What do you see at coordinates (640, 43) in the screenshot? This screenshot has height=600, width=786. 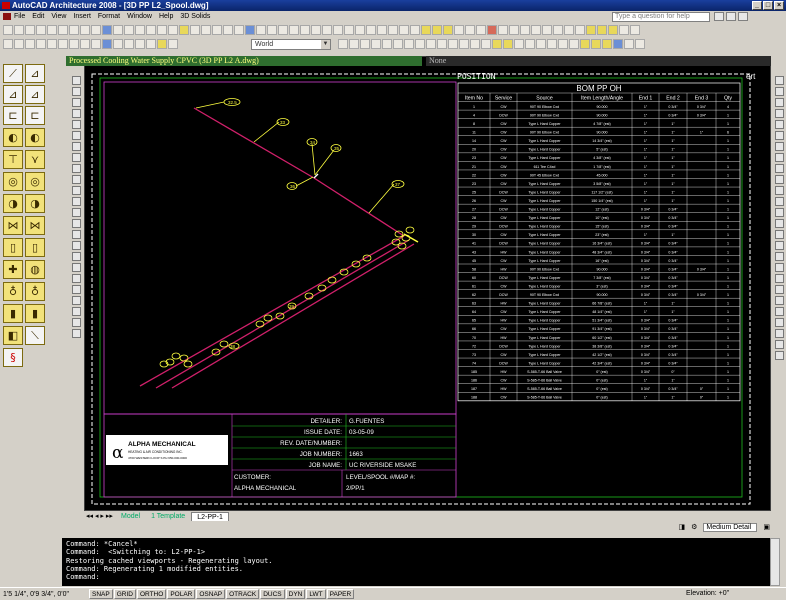 I see `isolate-objects-icon` at bounding box center [640, 43].